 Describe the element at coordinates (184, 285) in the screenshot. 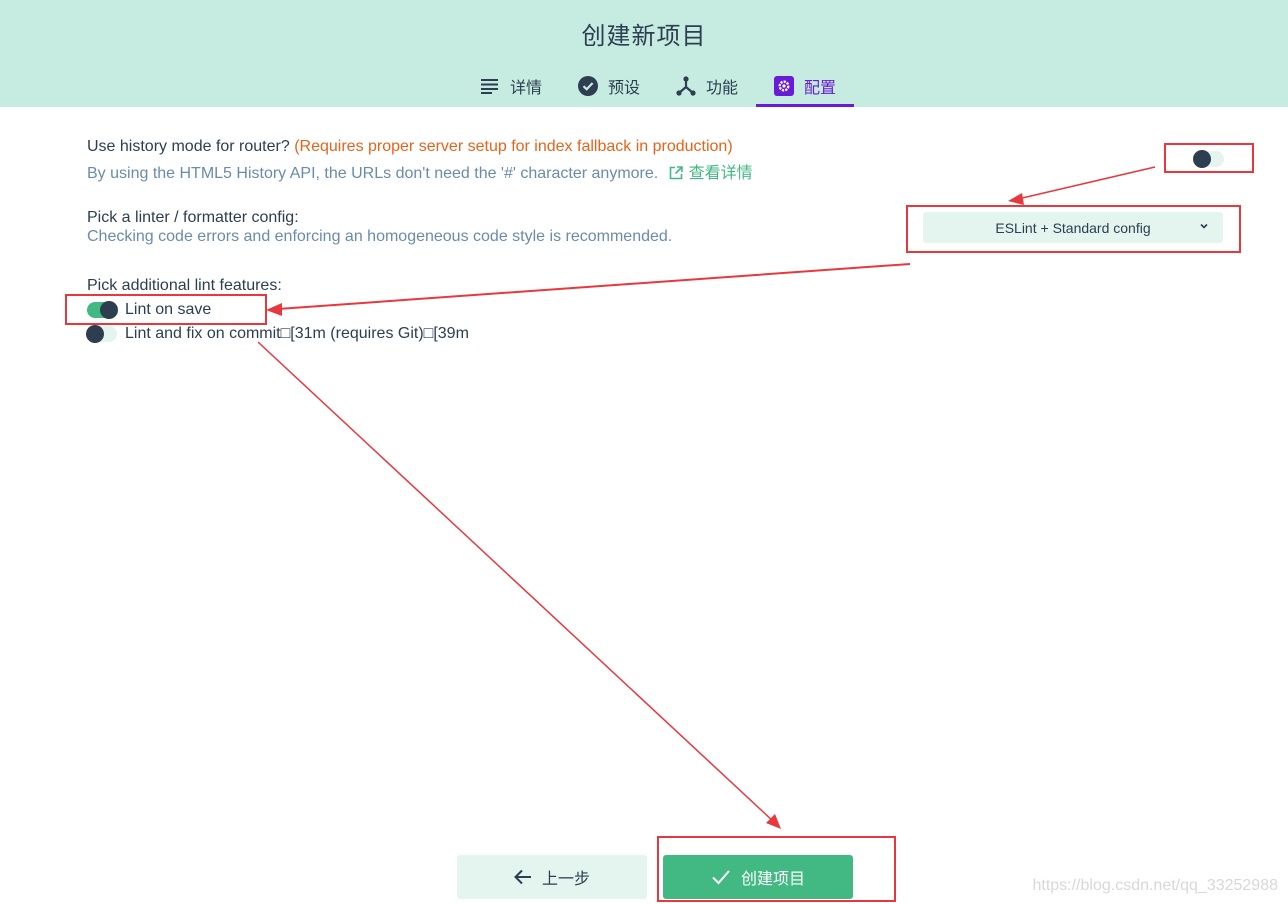

I see `lint-features-title: Pick additional lint features:` at that location.